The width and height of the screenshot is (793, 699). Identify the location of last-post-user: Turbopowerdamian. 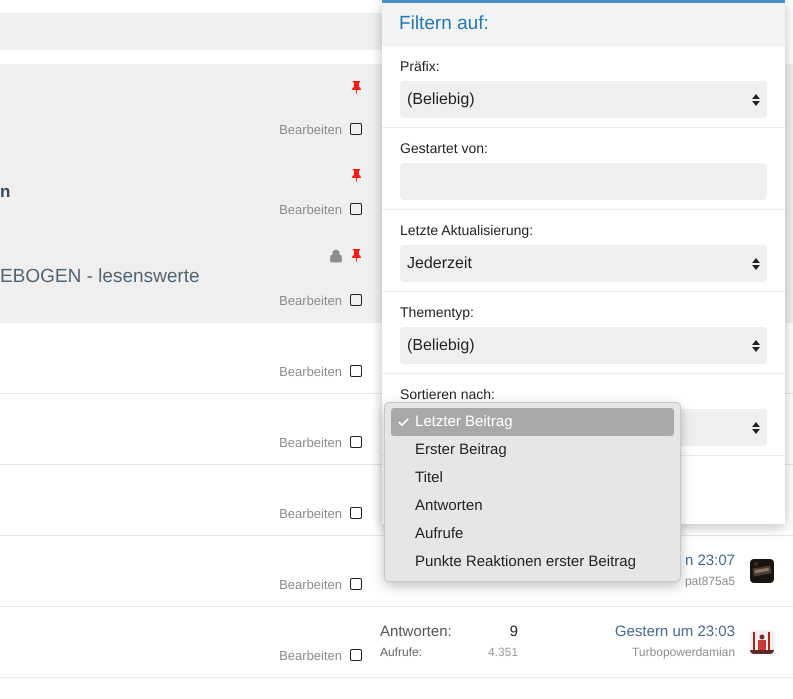
(683, 652).